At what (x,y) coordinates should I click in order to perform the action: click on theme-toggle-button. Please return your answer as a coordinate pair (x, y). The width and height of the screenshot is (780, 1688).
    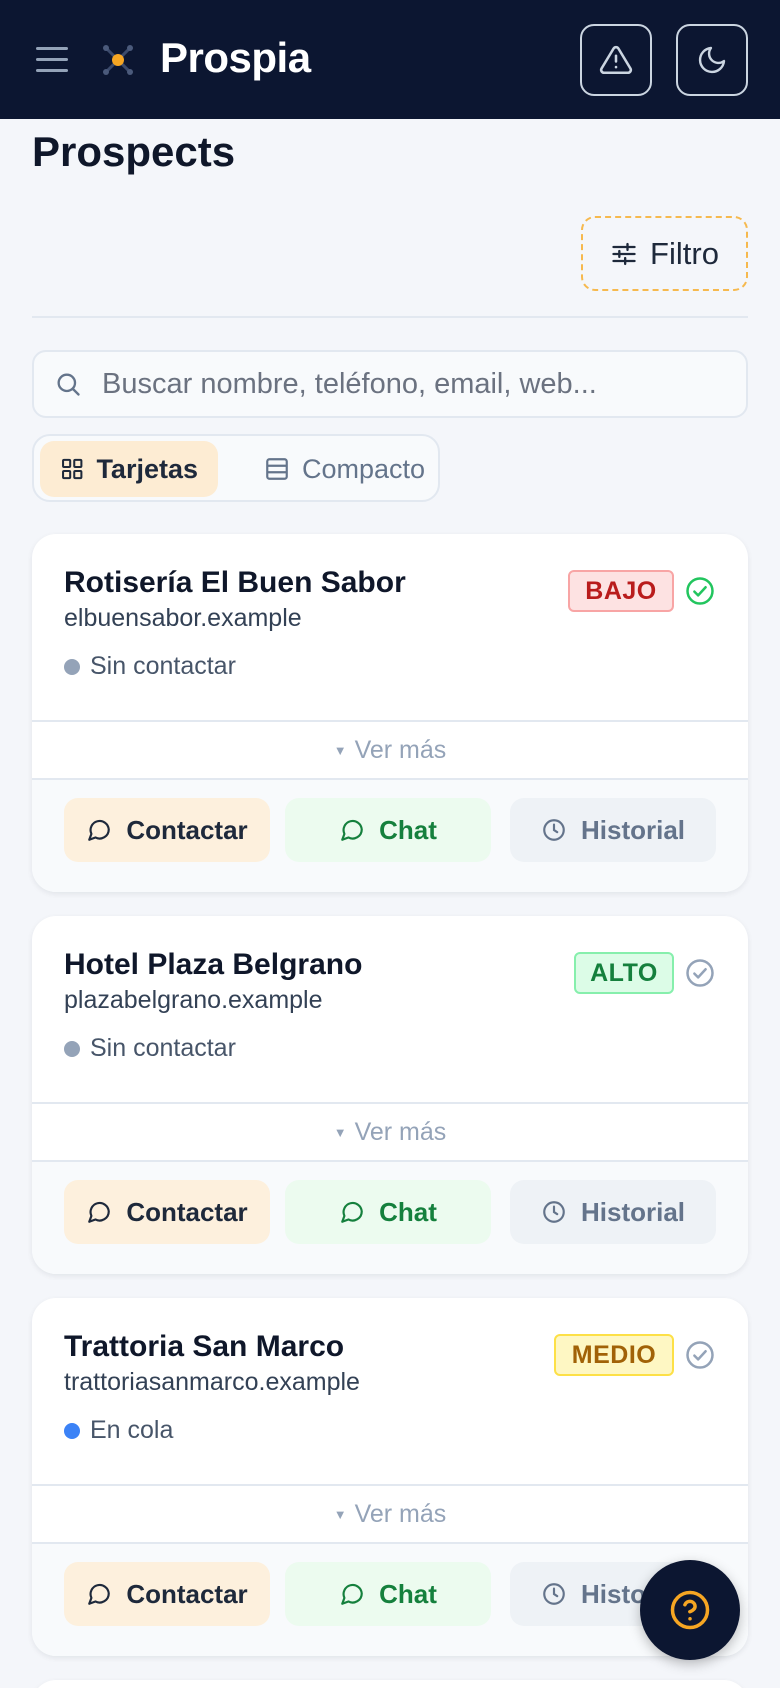
    Looking at the image, I should click on (712, 60).